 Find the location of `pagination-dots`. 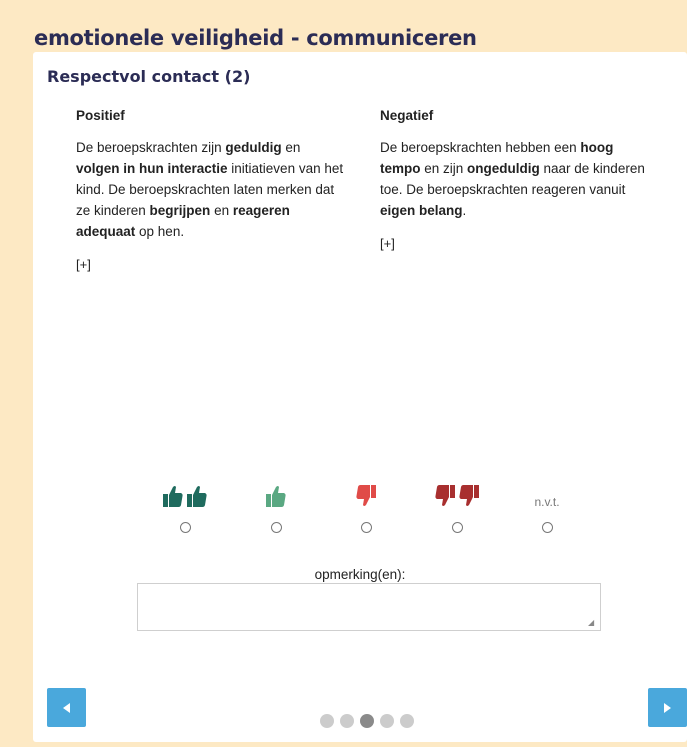

pagination-dots is located at coordinates (367, 721).